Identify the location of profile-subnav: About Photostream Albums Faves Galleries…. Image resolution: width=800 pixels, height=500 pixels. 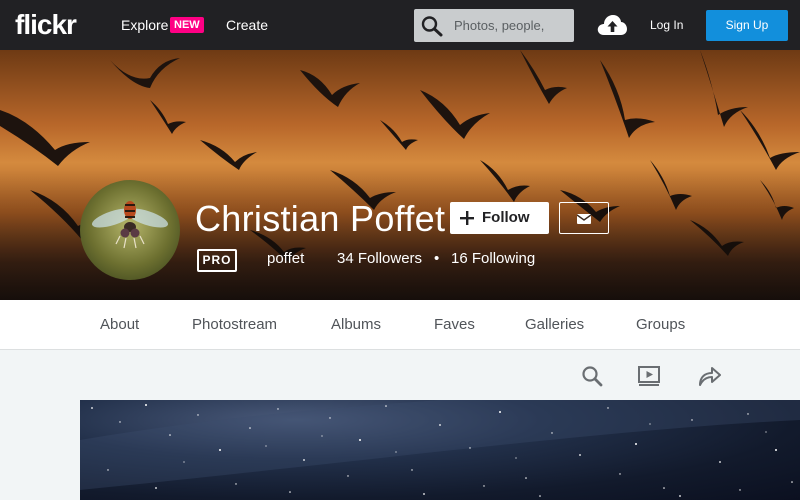
(400, 325).